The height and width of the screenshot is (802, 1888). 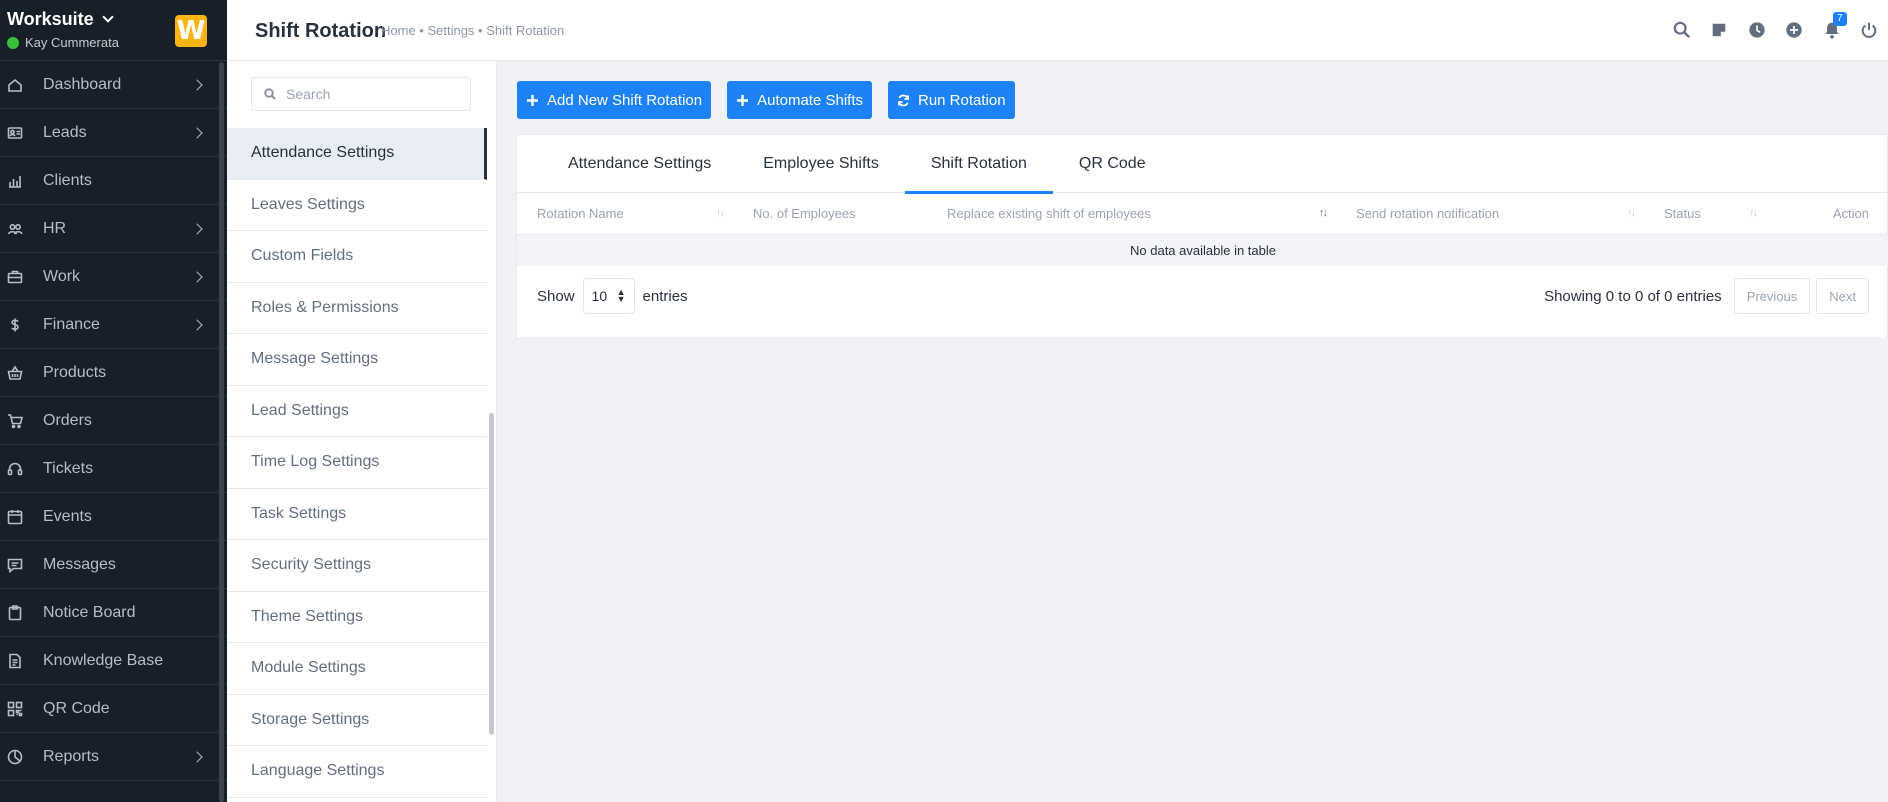 I want to click on settings-item-security-settings: Security Settings, so click(x=357, y=566).